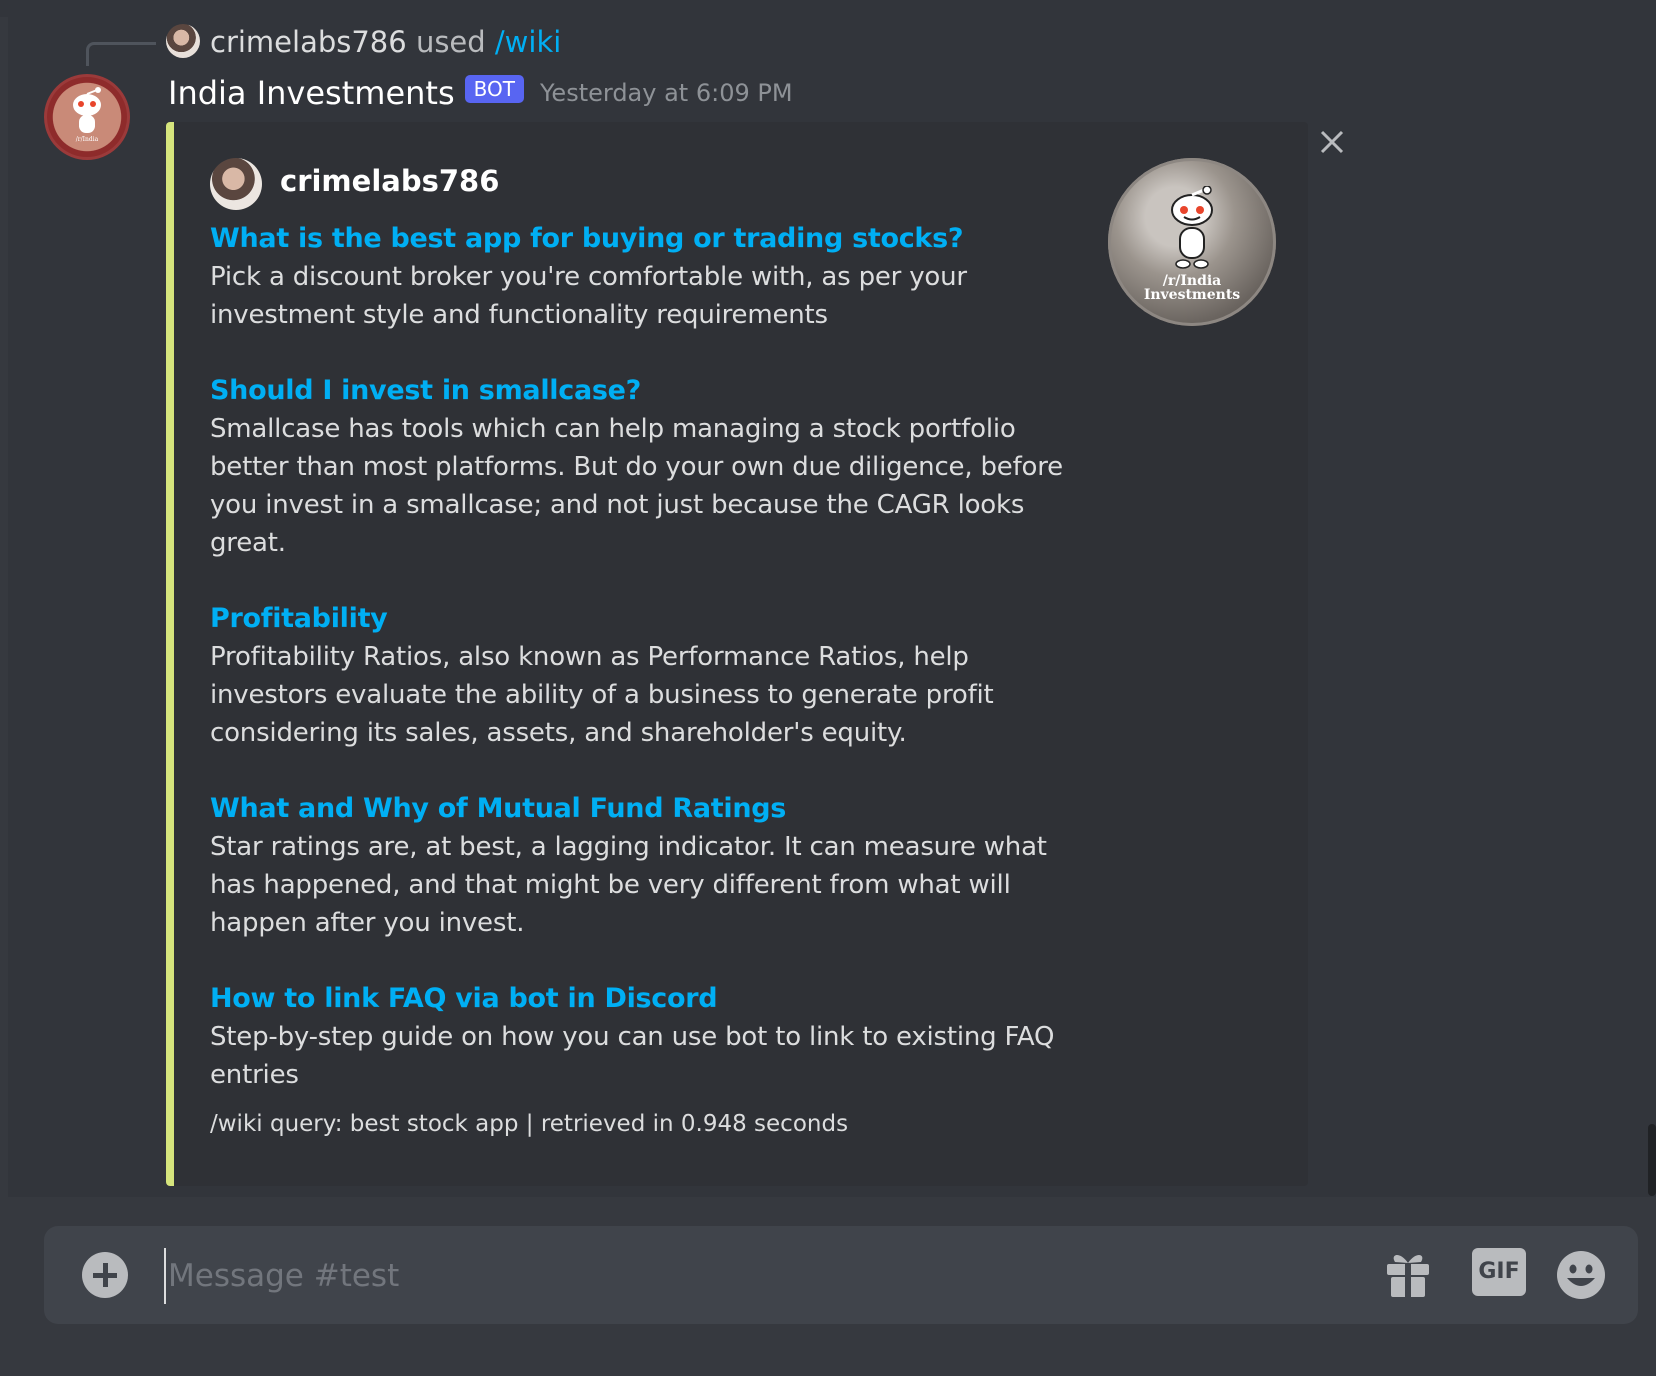 This screenshot has width=1656, height=1376. Describe the element at coordinates (650, 619) in the screenshot. I see `field-title-link: Profitability` at that location.